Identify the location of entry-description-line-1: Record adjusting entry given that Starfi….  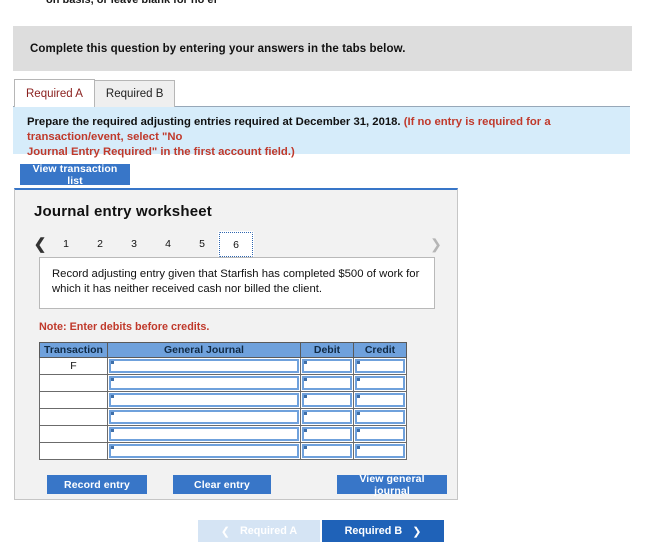
(236, 274).